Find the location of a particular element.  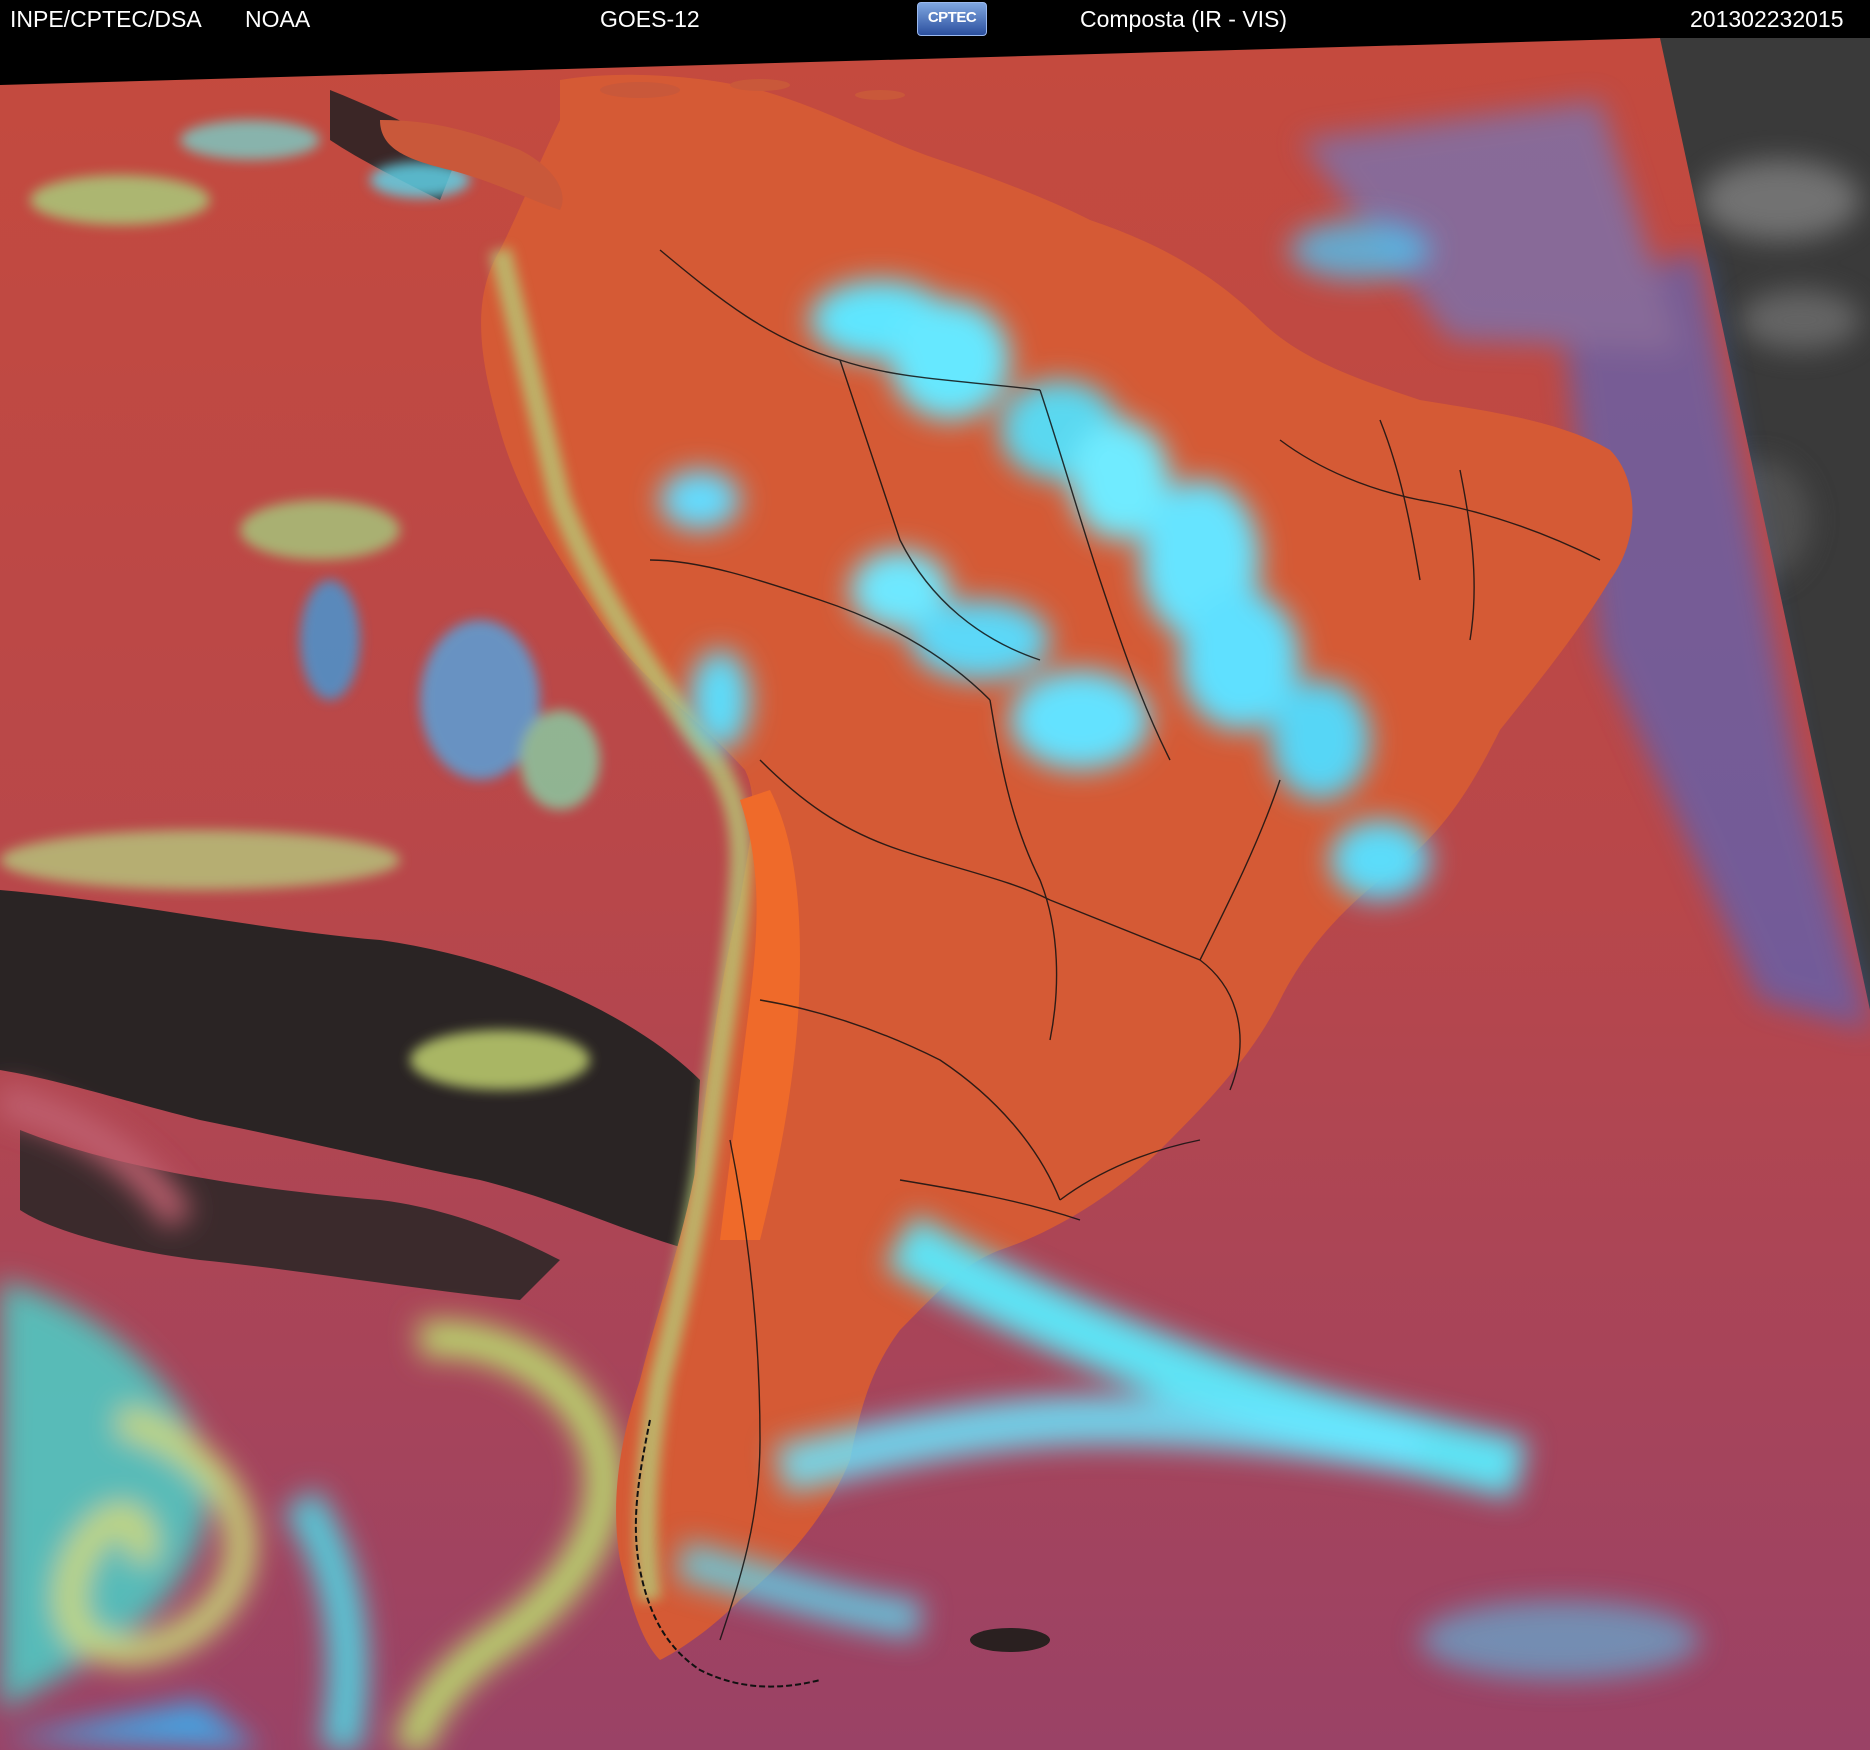

product-label: Composta (IR - VIS) is located at coordinates (1184, 19).